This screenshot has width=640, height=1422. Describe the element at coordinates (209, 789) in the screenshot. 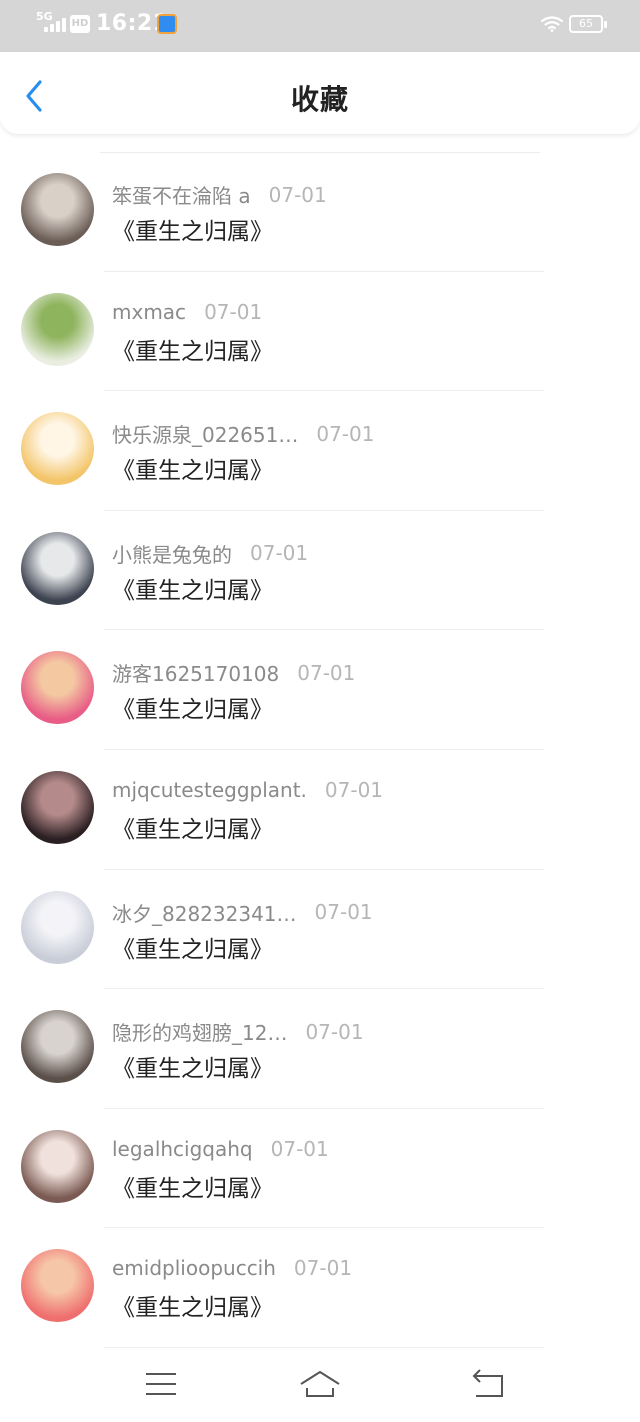

I see `username: mjqcutesteggplant.` at that location.